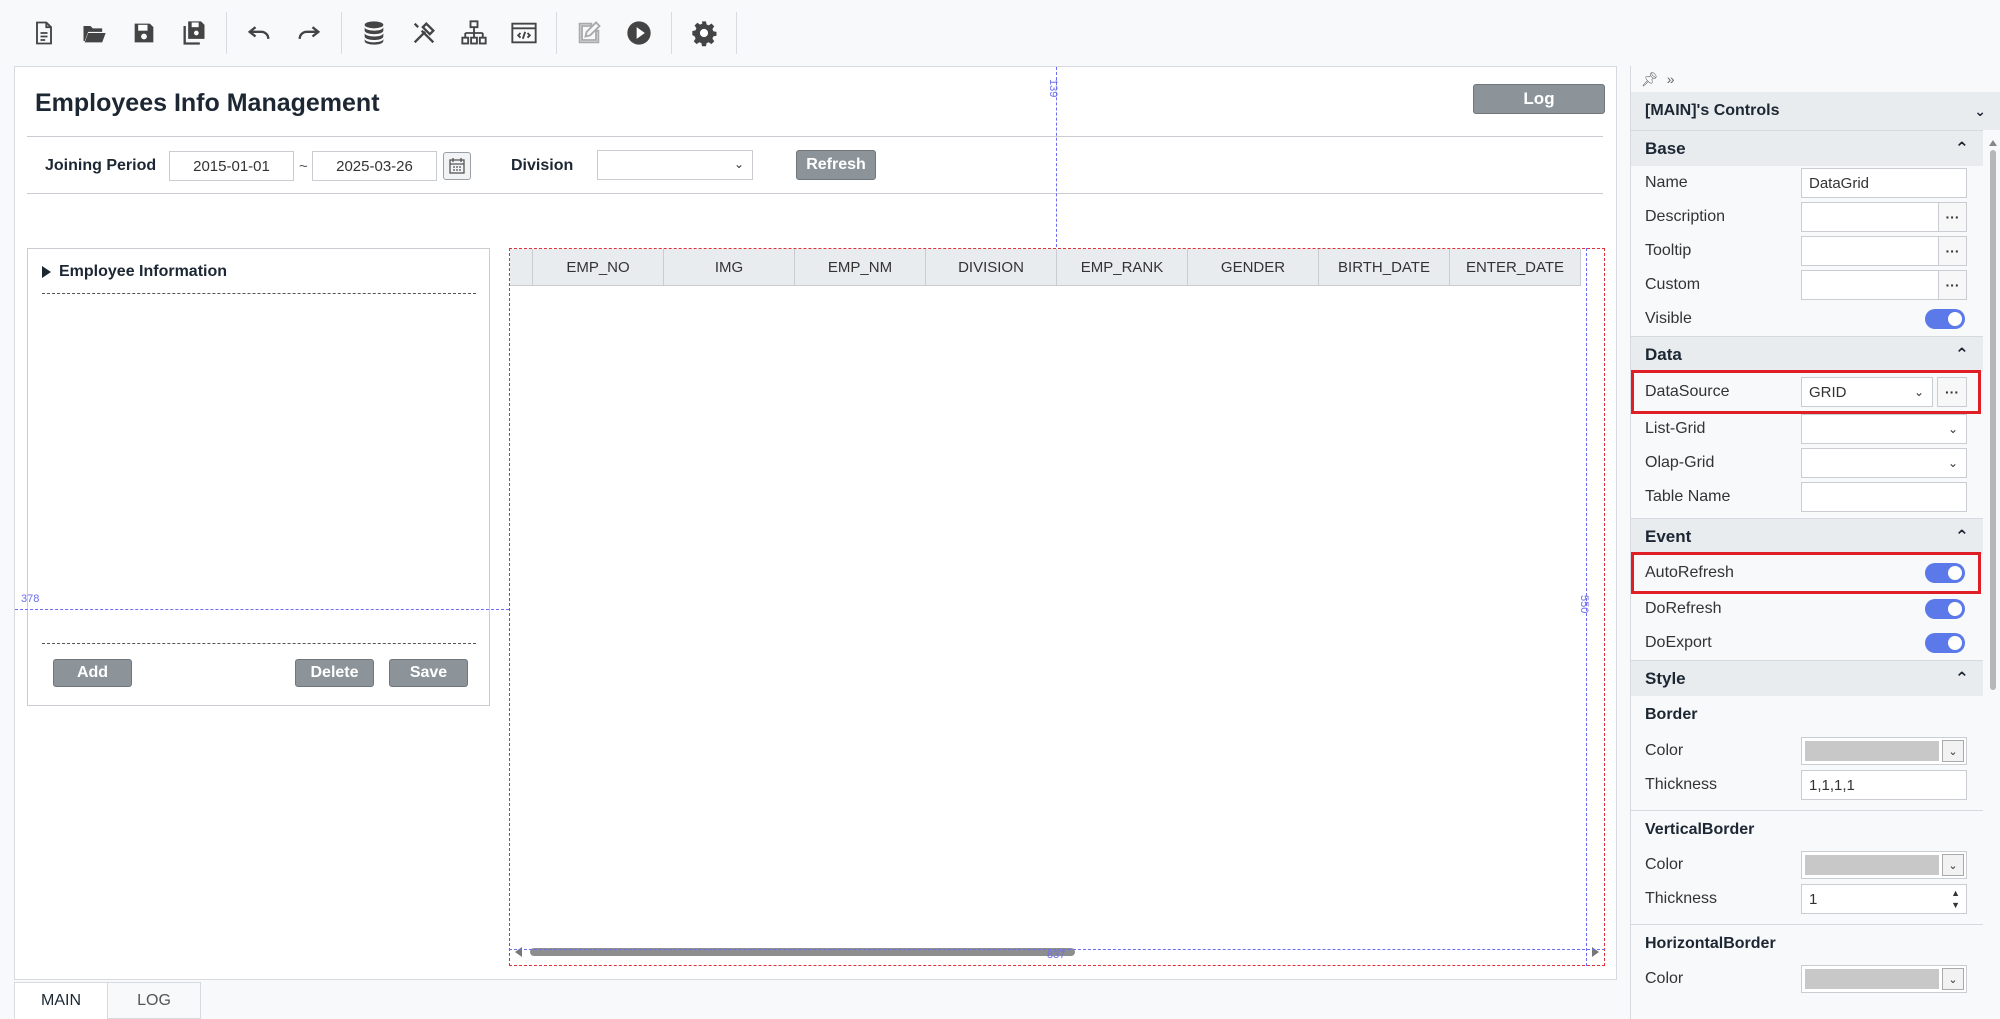 This screenshot has height=1019, width=2000. Describe the element at coordinates (334, 673) in the screenshot. I see `delete-button: Delete` at that location.